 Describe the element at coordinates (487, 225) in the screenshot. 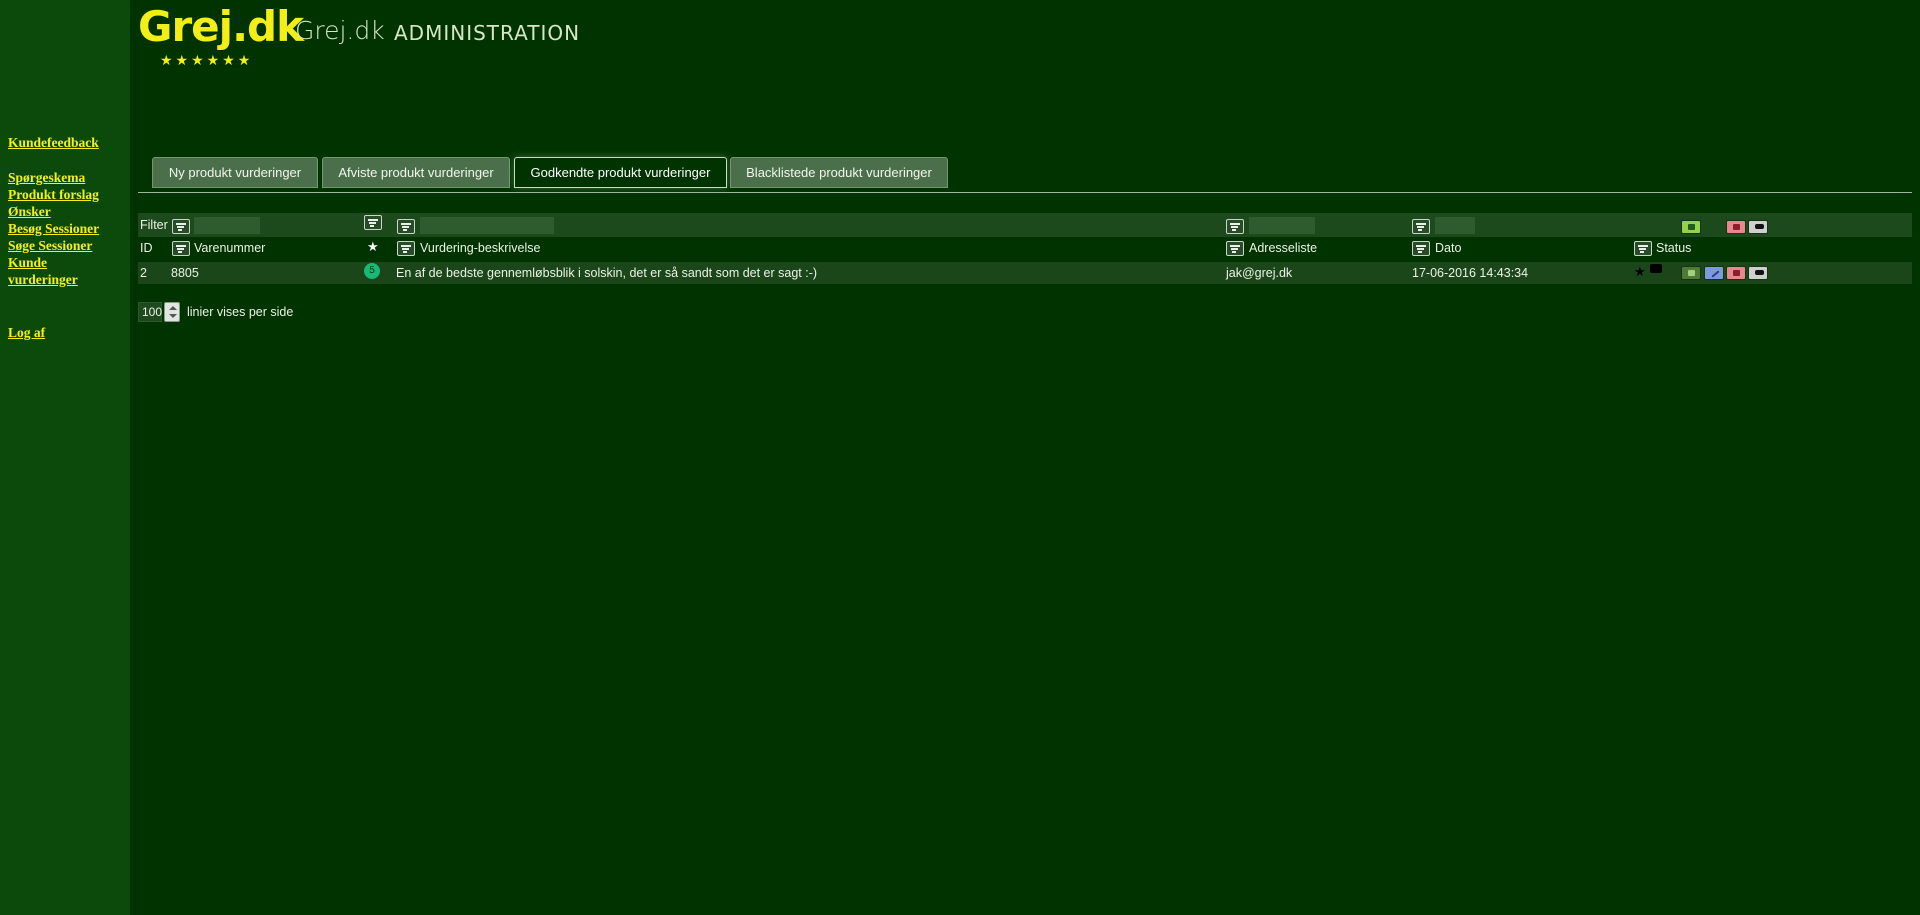

I see `filter-beskrivelse-input` at that location.